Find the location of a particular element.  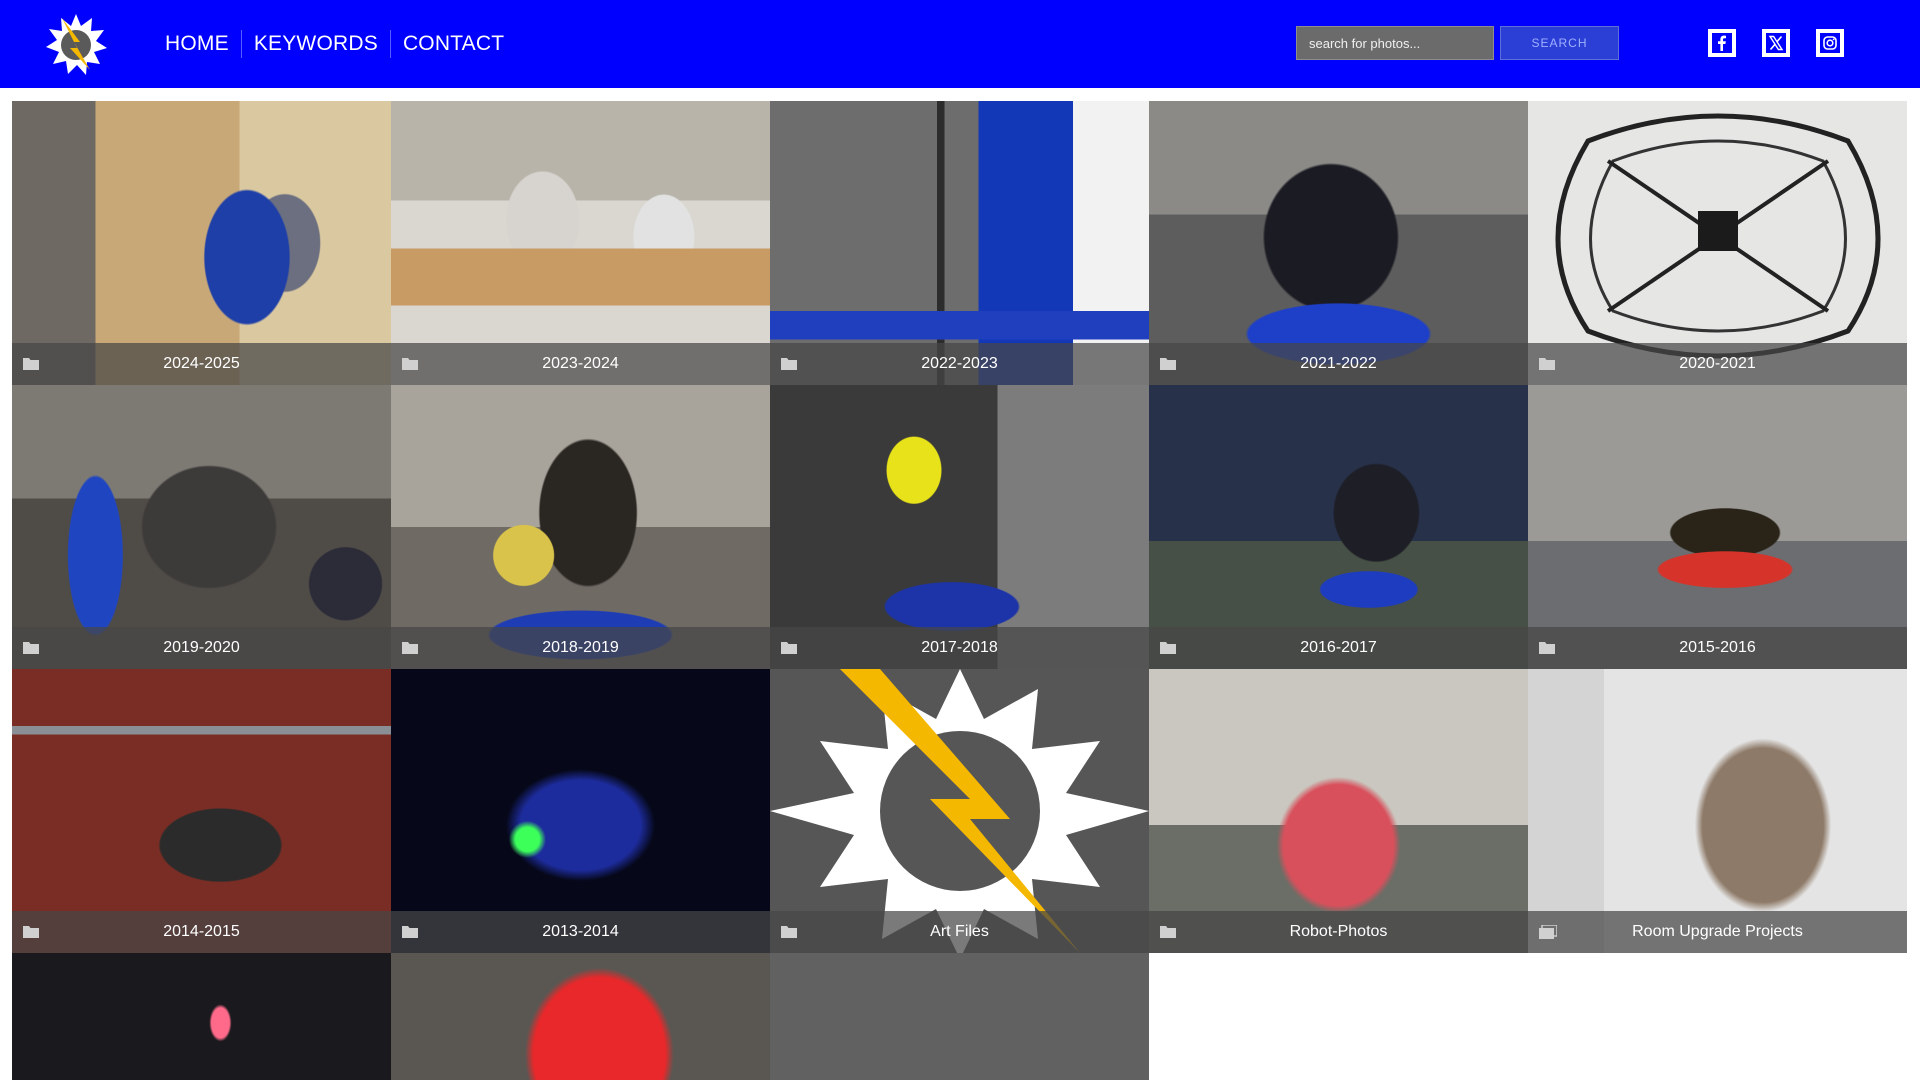

gallery-title: 2020-2021 is located at coordinates (1717, 363).